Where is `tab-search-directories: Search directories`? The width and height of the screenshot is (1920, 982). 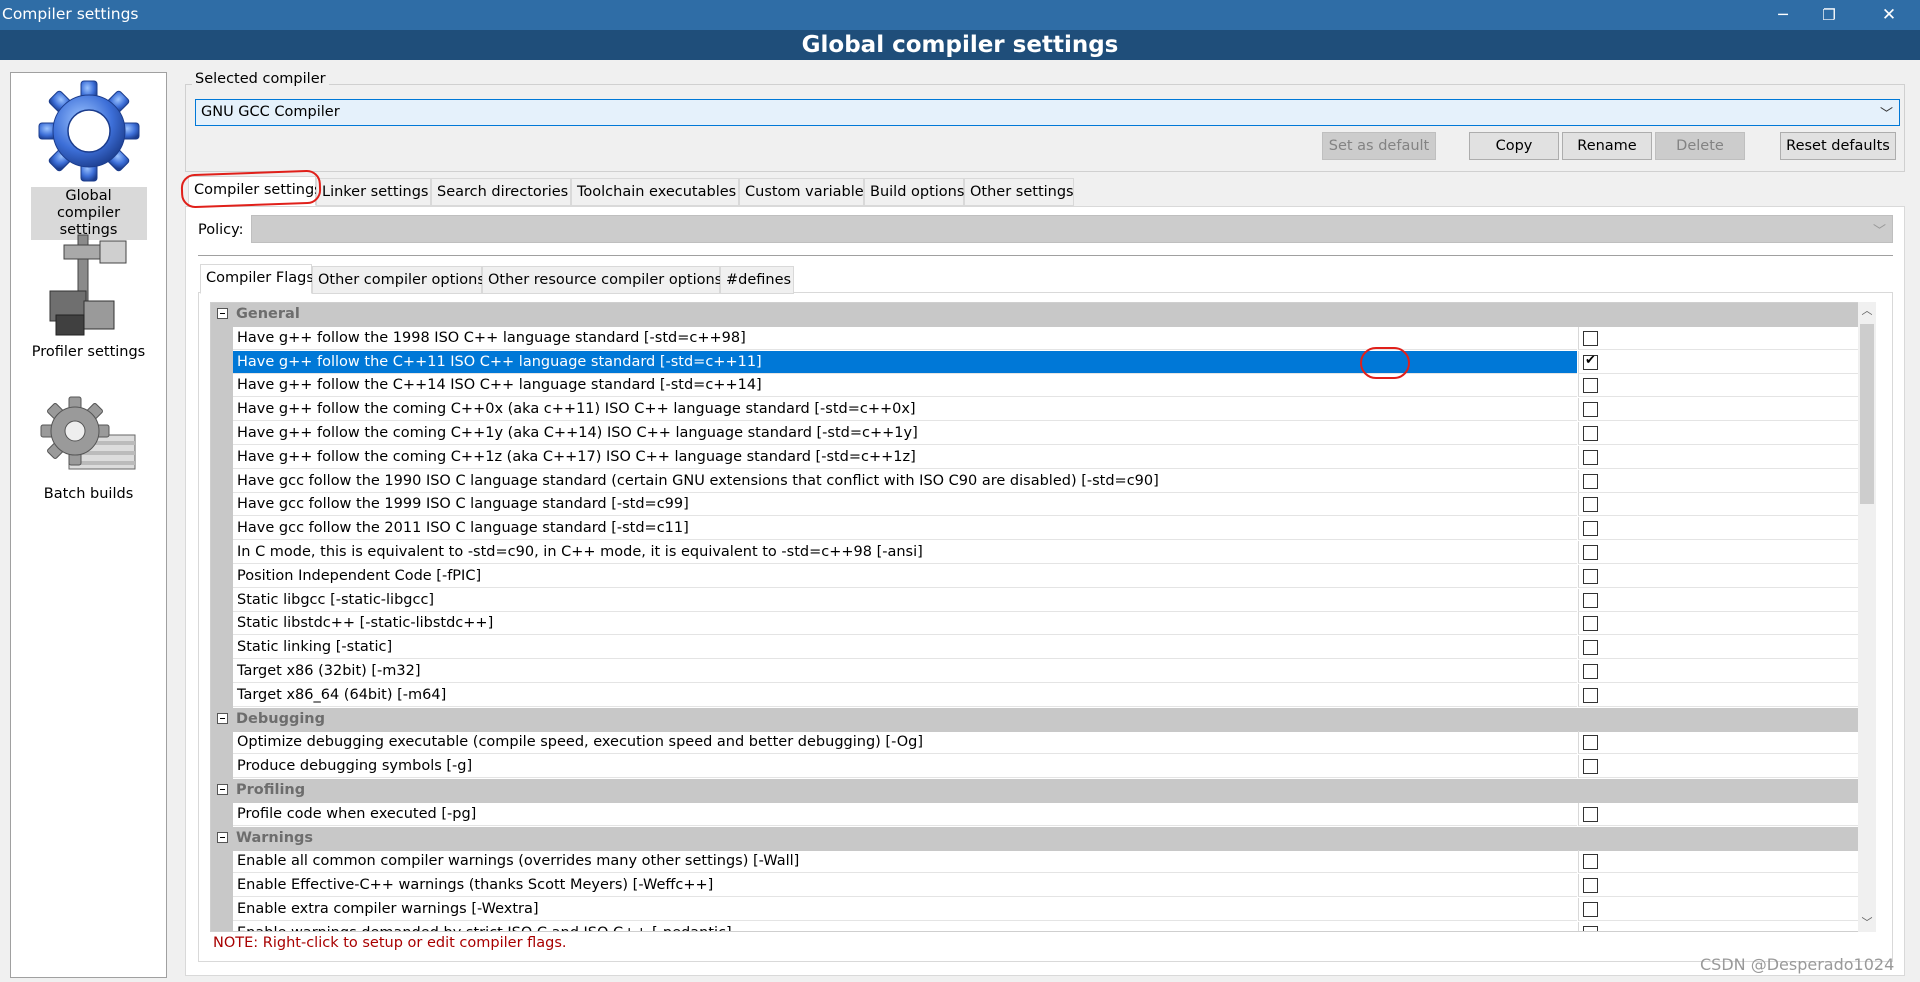
tab-search-directories: Search directories is located at coordinates (501, 192).